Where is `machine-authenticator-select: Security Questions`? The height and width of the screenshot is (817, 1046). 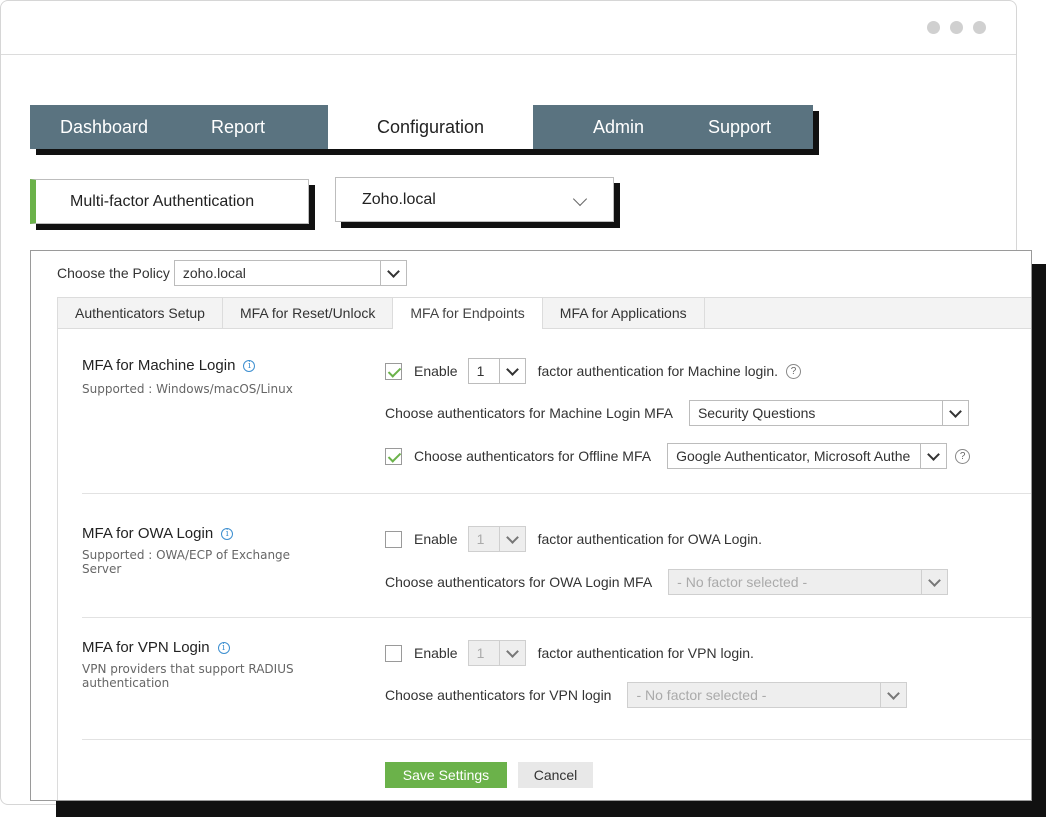
machine-authenticator-select: Security Questions is located at coordinates (828, 413).